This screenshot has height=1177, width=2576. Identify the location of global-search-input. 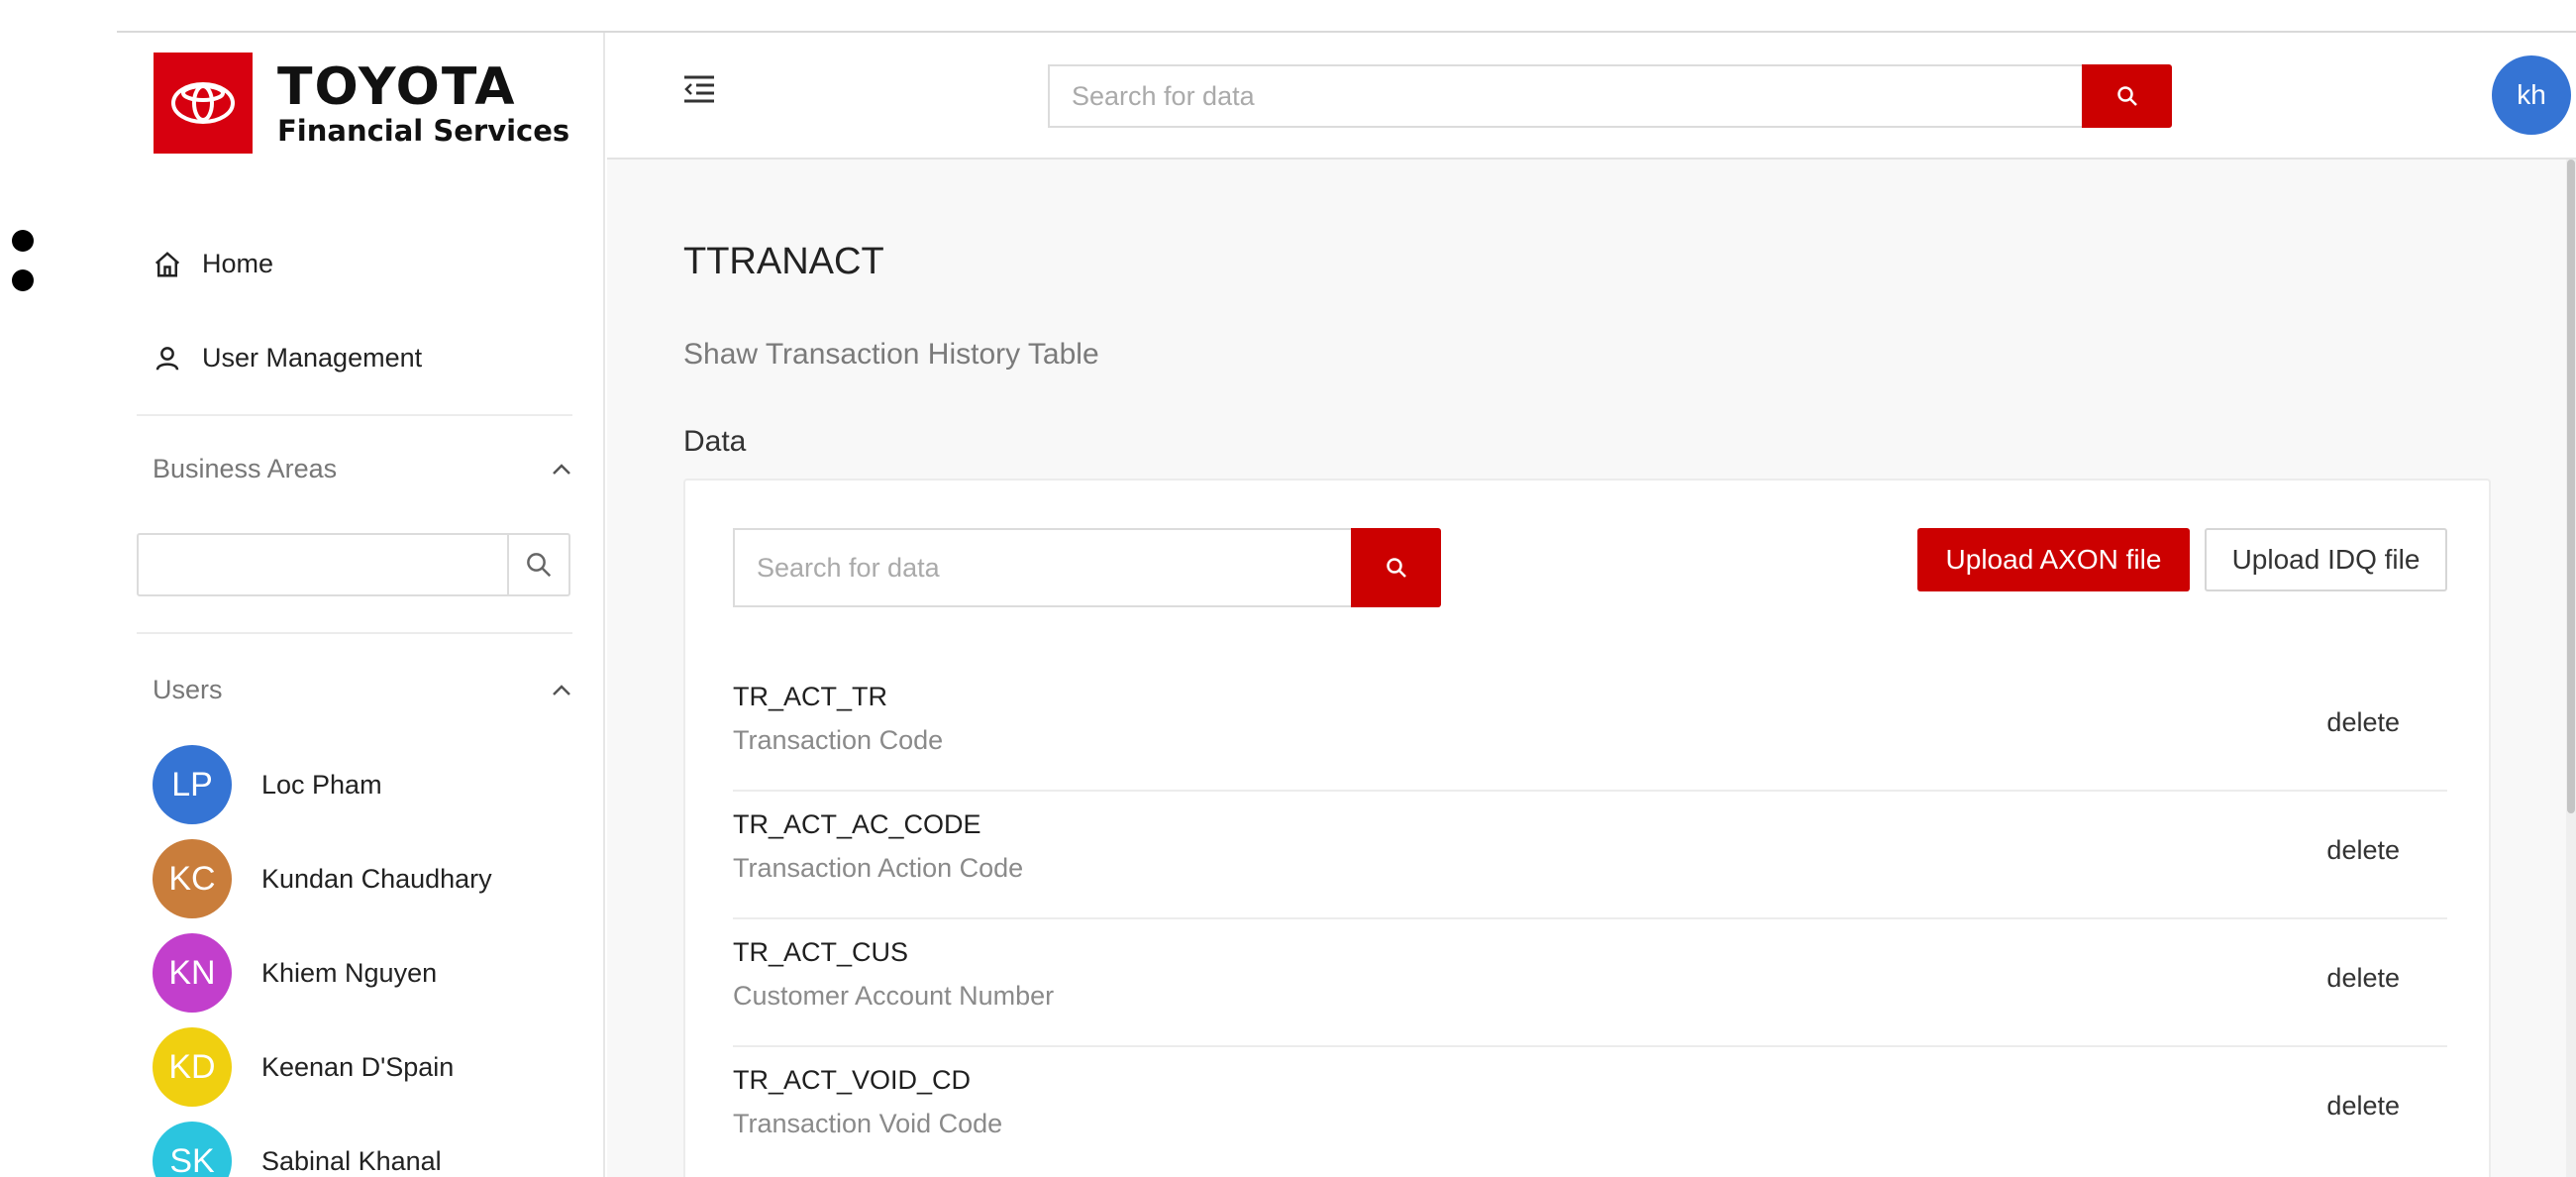
(1565, 96).